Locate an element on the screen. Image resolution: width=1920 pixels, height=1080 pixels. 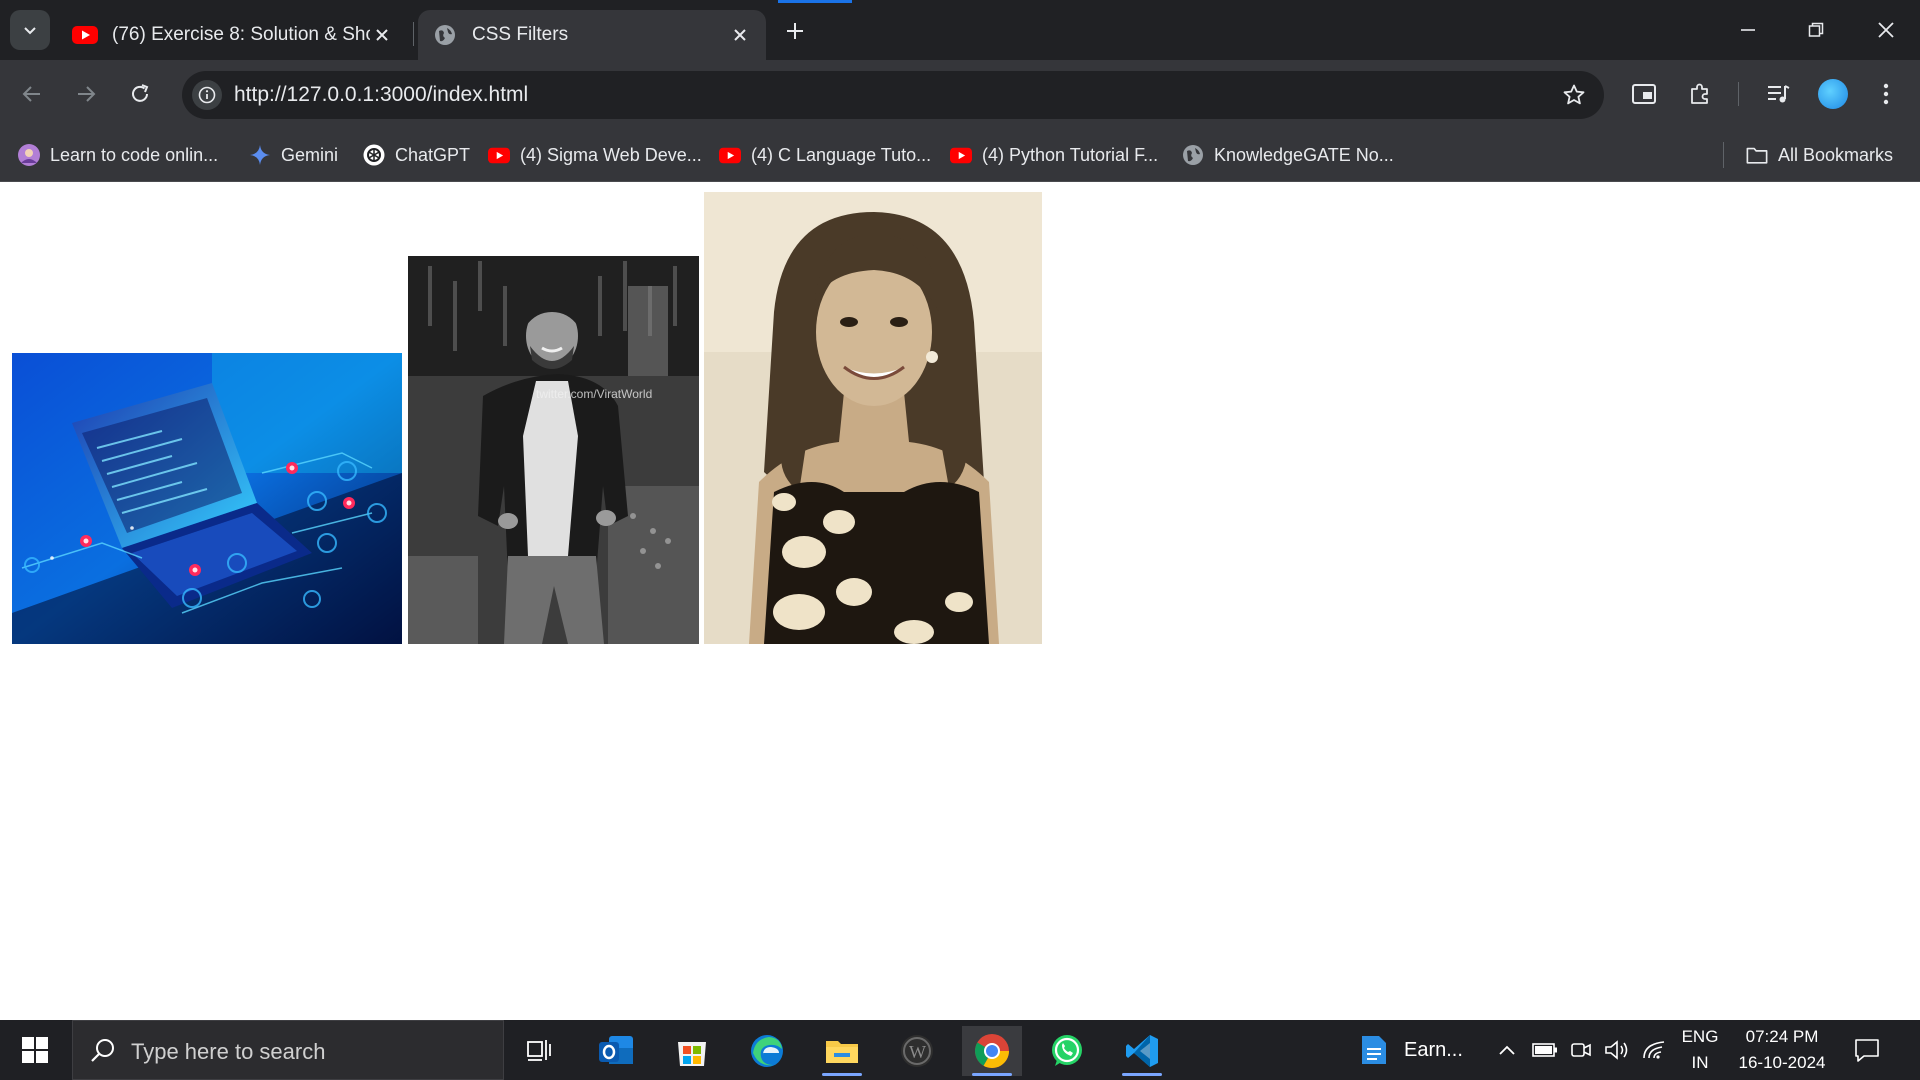
plus-icon is located at coordinates (795, 31).